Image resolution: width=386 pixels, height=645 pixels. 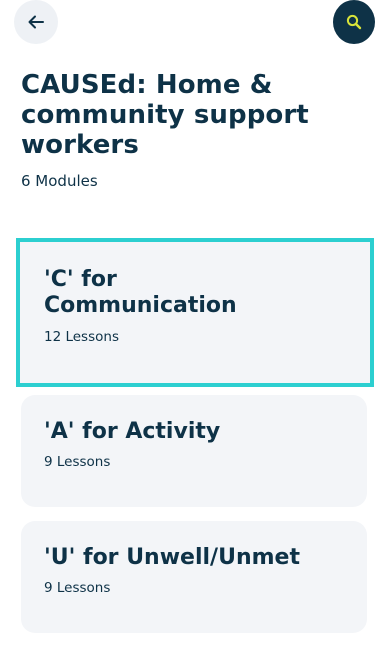 I want to click on module-title: 'A' for Activity, so click(x=132, y=431).